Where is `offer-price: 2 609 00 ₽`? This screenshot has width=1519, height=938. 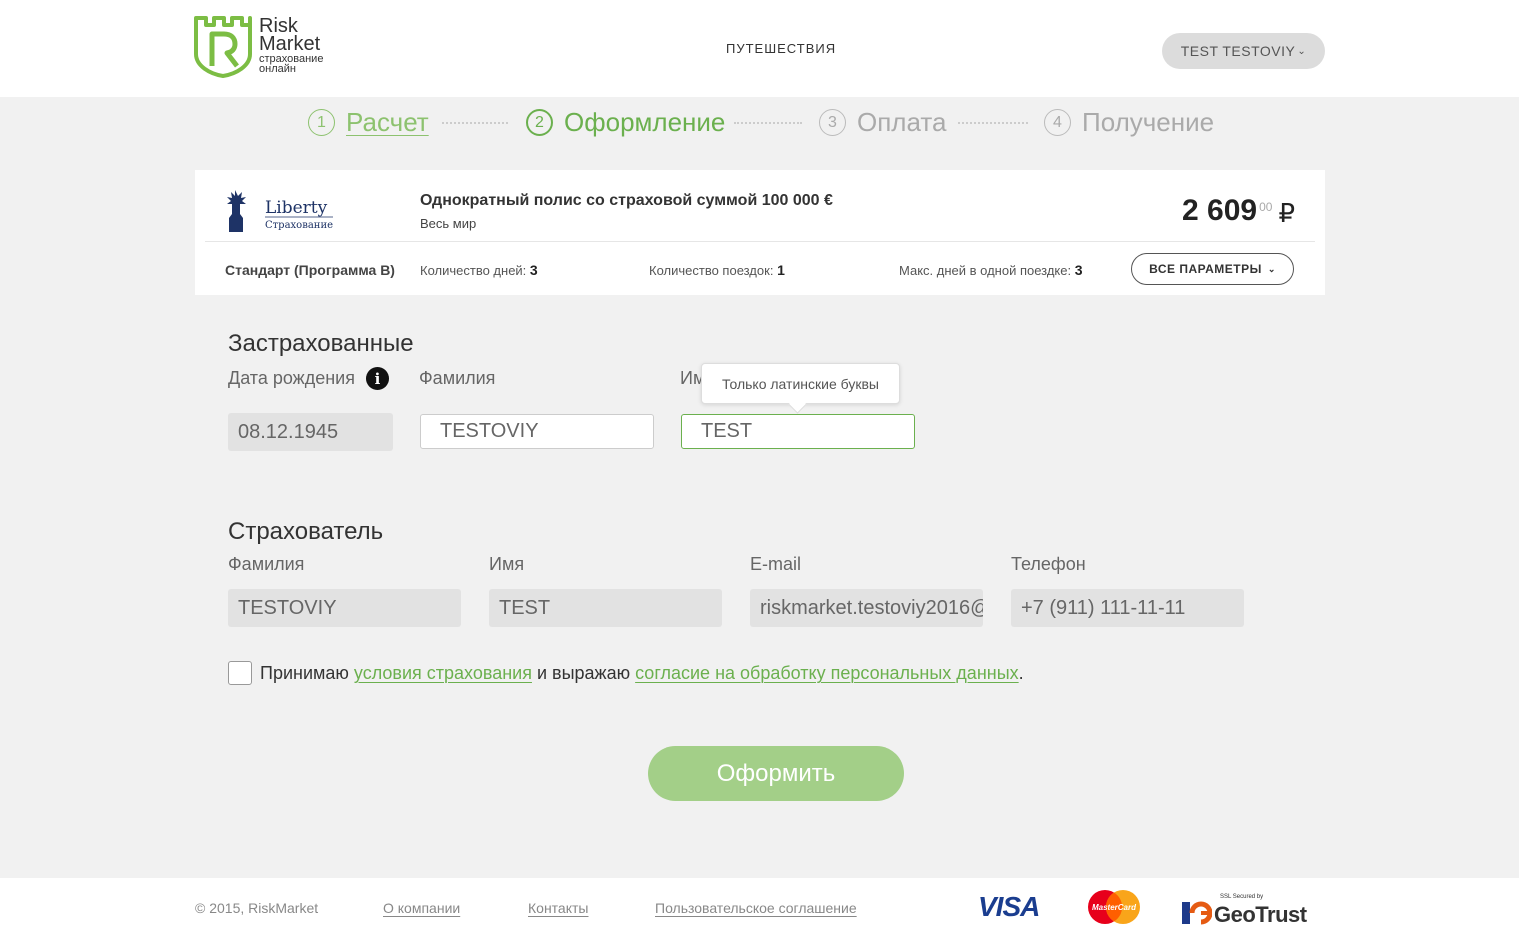 offer-price: 2 609 00 ₽ is located at coordinates (1238, 211).